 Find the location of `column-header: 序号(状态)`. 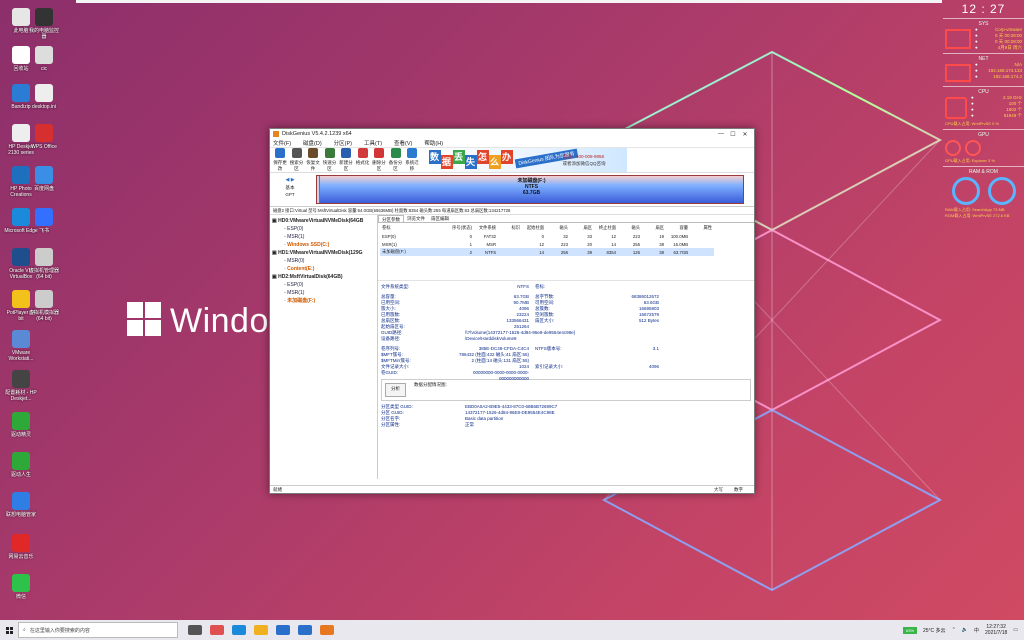

column-header: 序号(状态) is located at coordinates (462, 228).